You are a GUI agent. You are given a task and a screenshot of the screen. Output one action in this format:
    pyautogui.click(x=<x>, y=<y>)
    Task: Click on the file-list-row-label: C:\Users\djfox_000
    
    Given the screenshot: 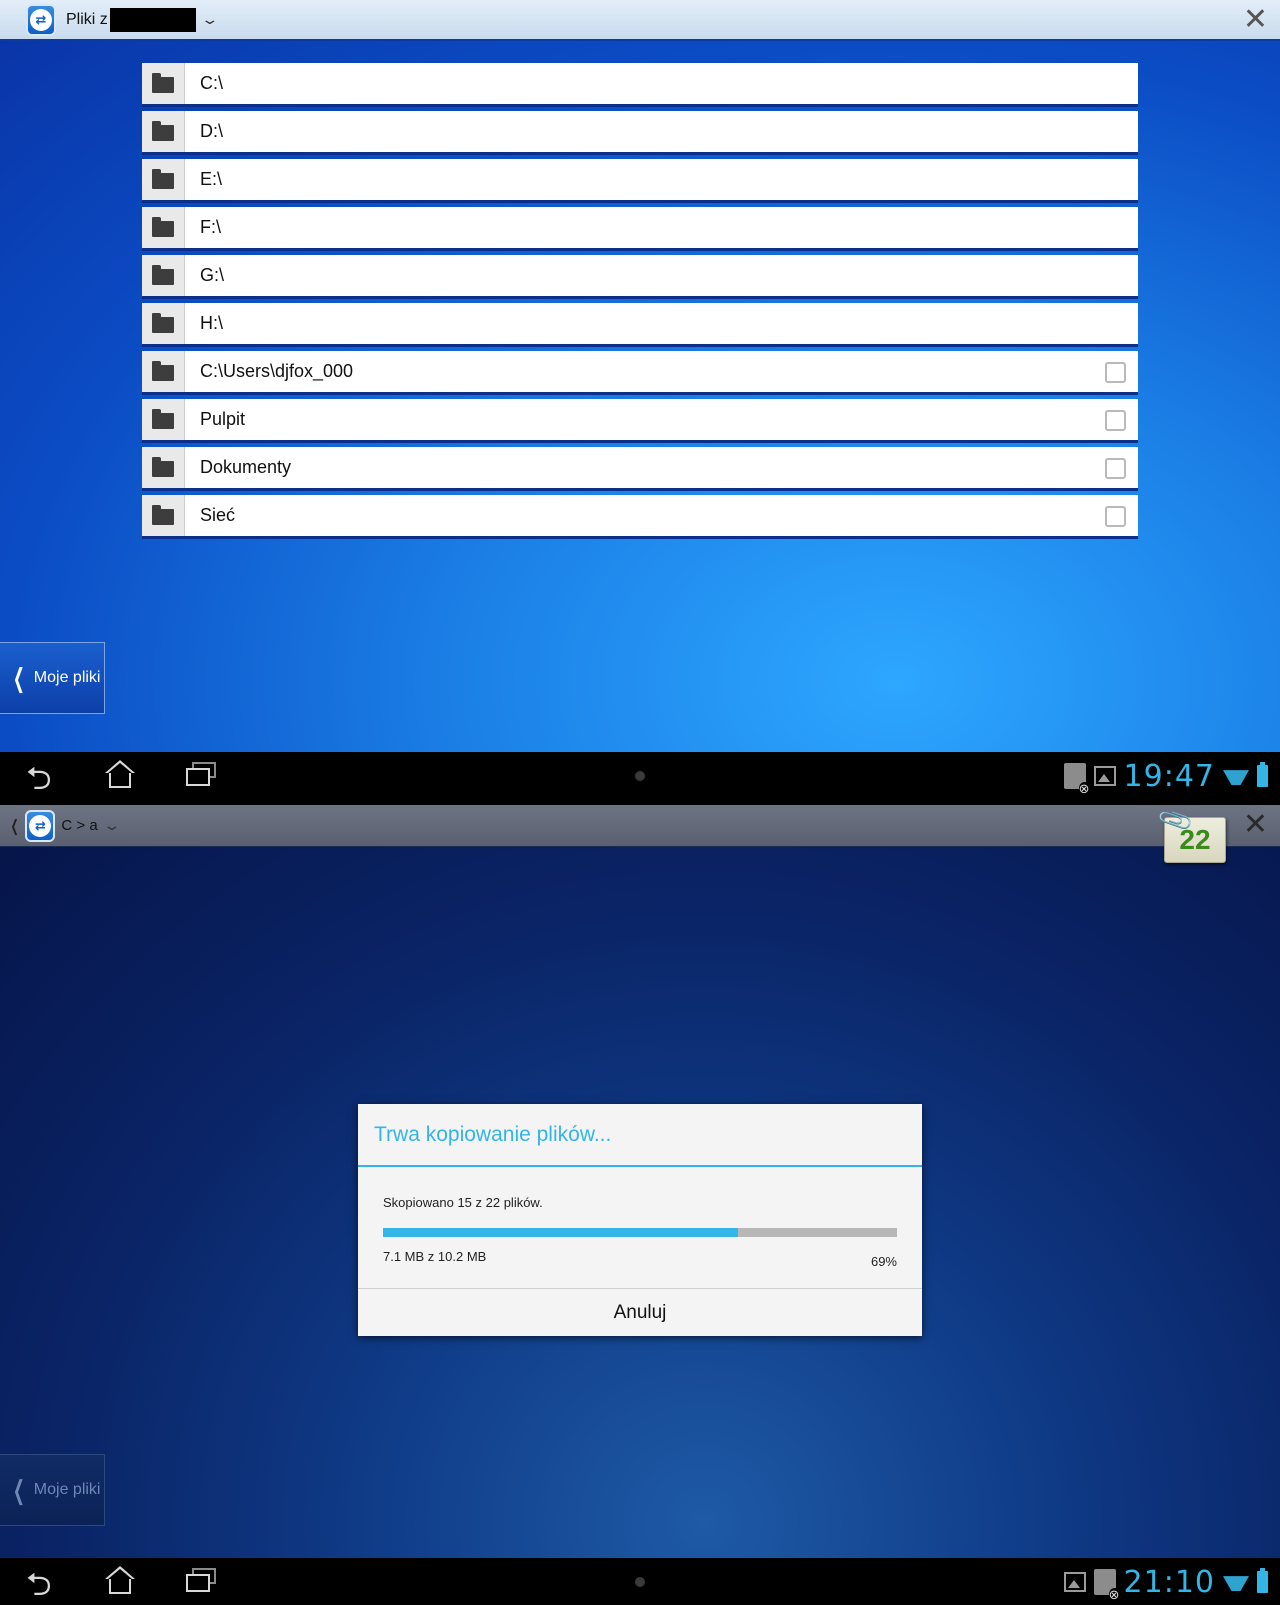 What is the action you would take?
    pyautogui.click(x=277, y=371)
    